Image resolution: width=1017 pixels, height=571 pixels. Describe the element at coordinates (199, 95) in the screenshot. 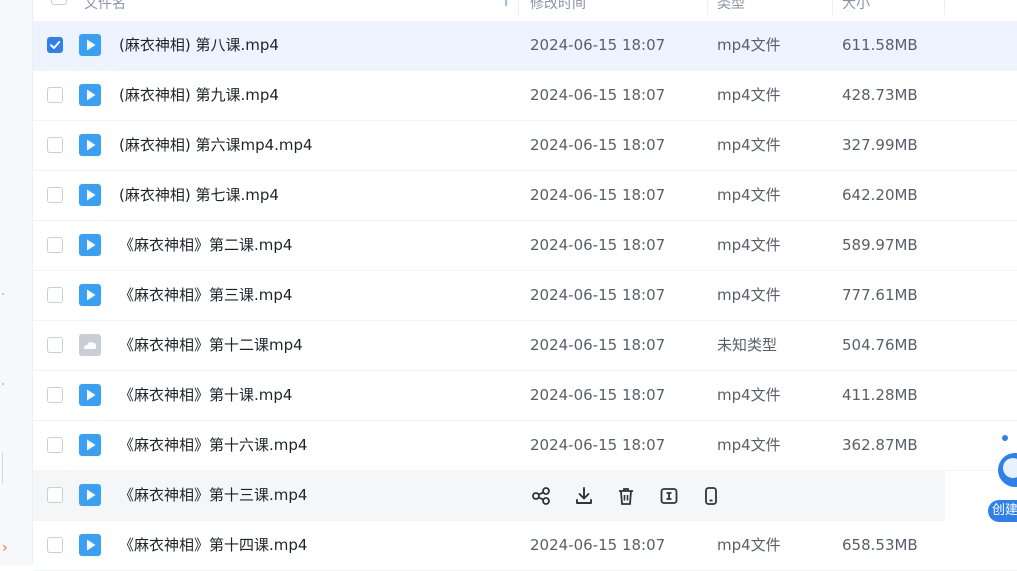

I see `file-name: (麻衣神相) 第九课.mp4` at that location.